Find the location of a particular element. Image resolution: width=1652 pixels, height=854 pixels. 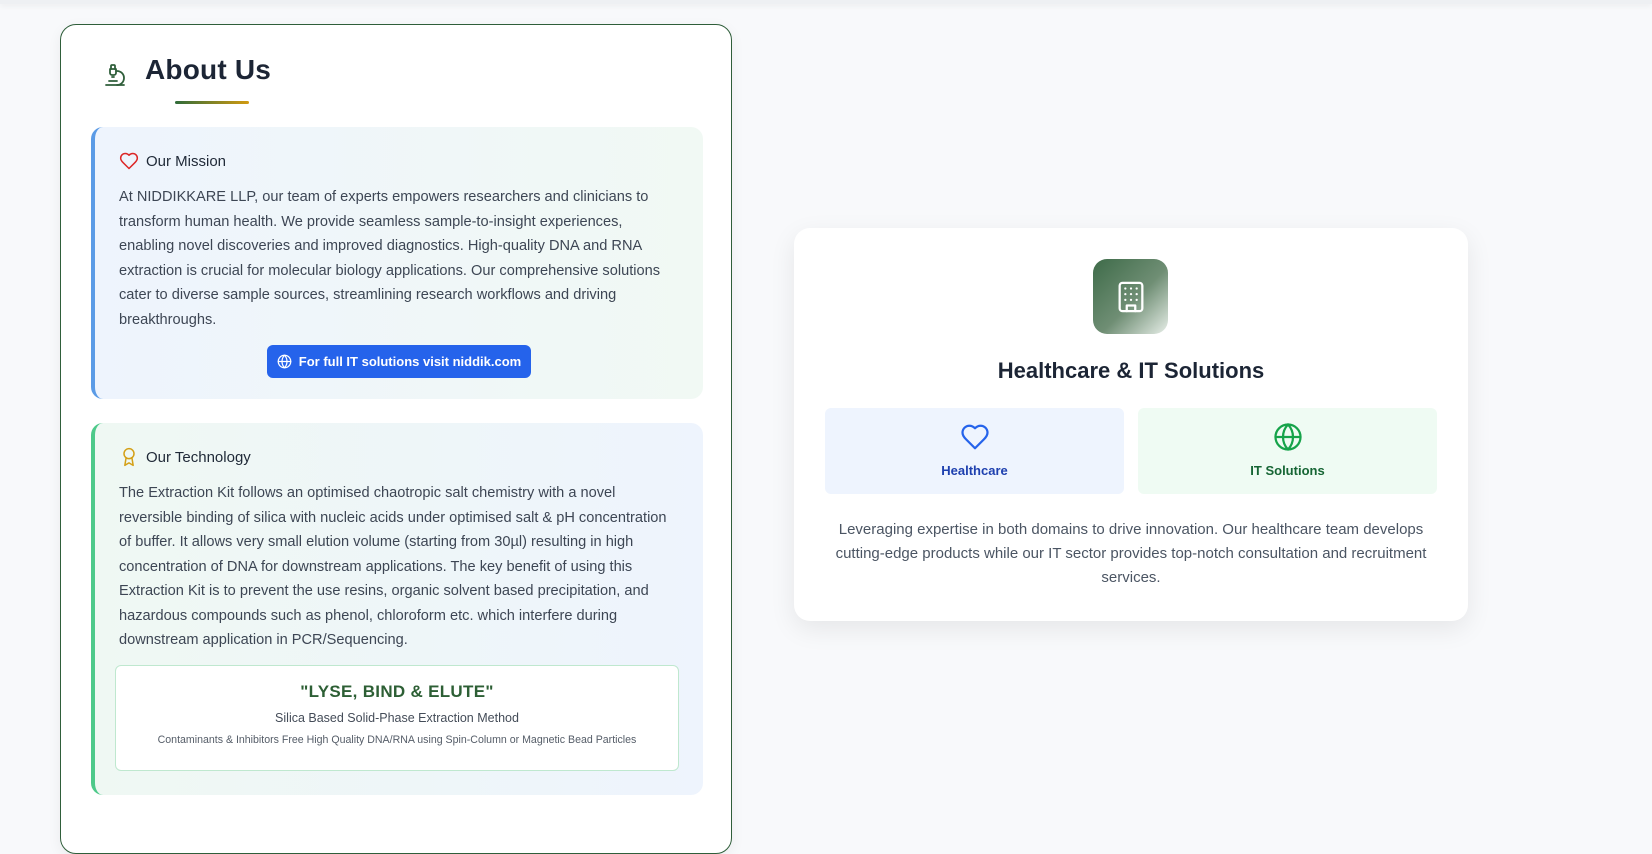

it-solutions-tile: IT Solutions is located at coordinates (1287, 451).